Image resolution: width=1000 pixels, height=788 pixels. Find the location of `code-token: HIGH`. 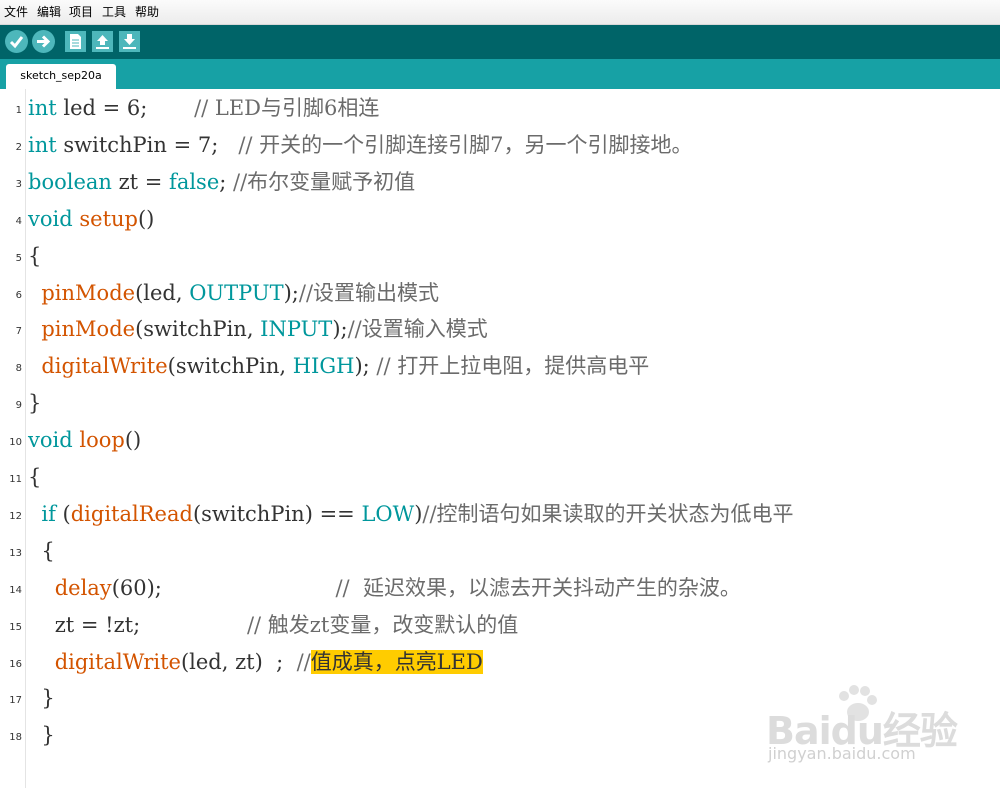

code-token: HIGH is located at coordinates (323, 366).